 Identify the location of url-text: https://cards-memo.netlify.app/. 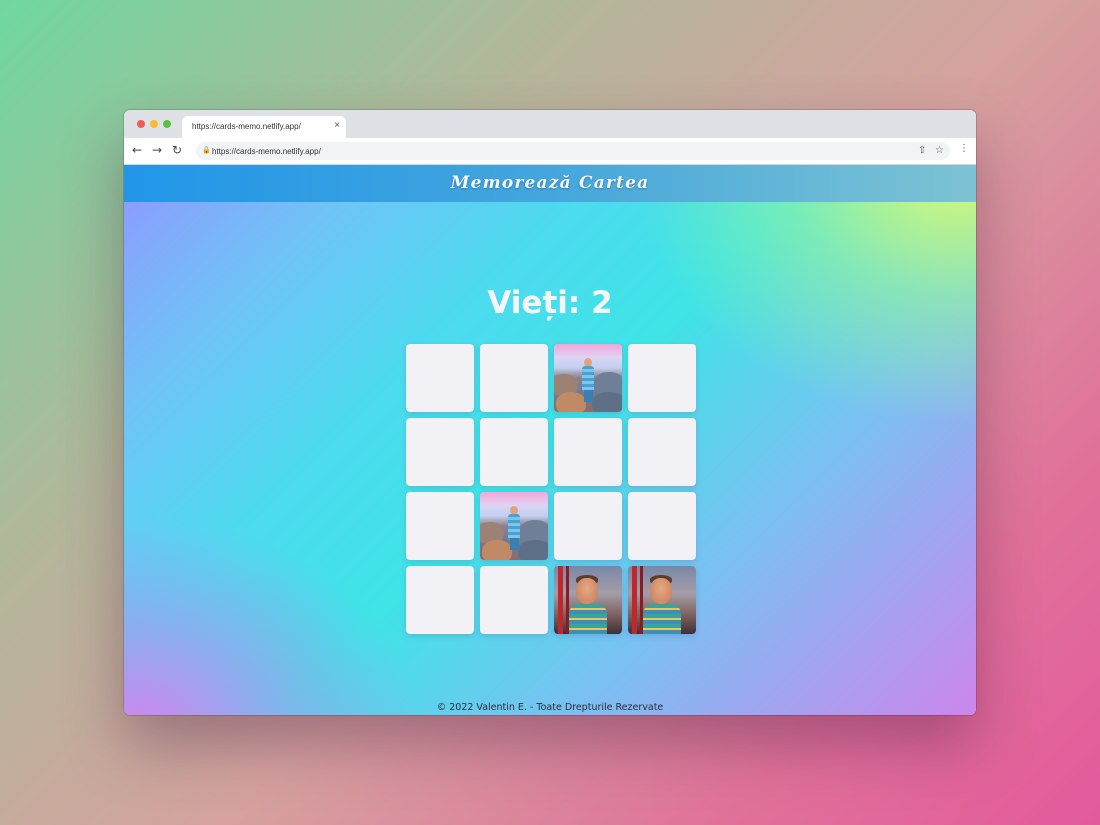
(266, 151).